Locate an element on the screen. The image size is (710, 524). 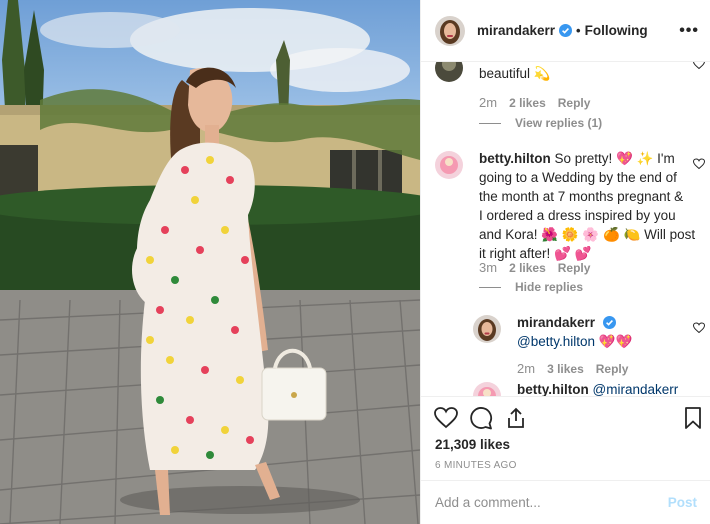
reply-body: mirandakerr @betty.hilton 💖💖 is located at coordinates (607, 332).